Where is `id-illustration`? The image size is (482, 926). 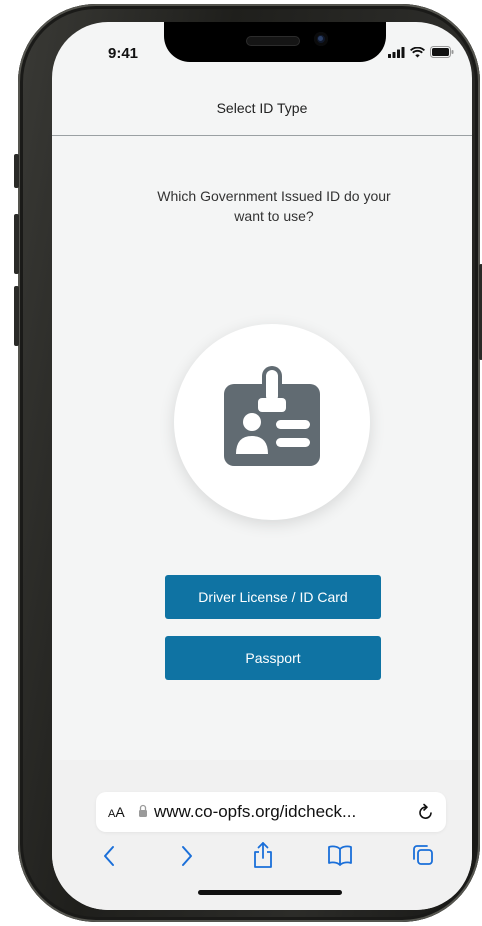 id-illustration is located at coordinates (272, 422).